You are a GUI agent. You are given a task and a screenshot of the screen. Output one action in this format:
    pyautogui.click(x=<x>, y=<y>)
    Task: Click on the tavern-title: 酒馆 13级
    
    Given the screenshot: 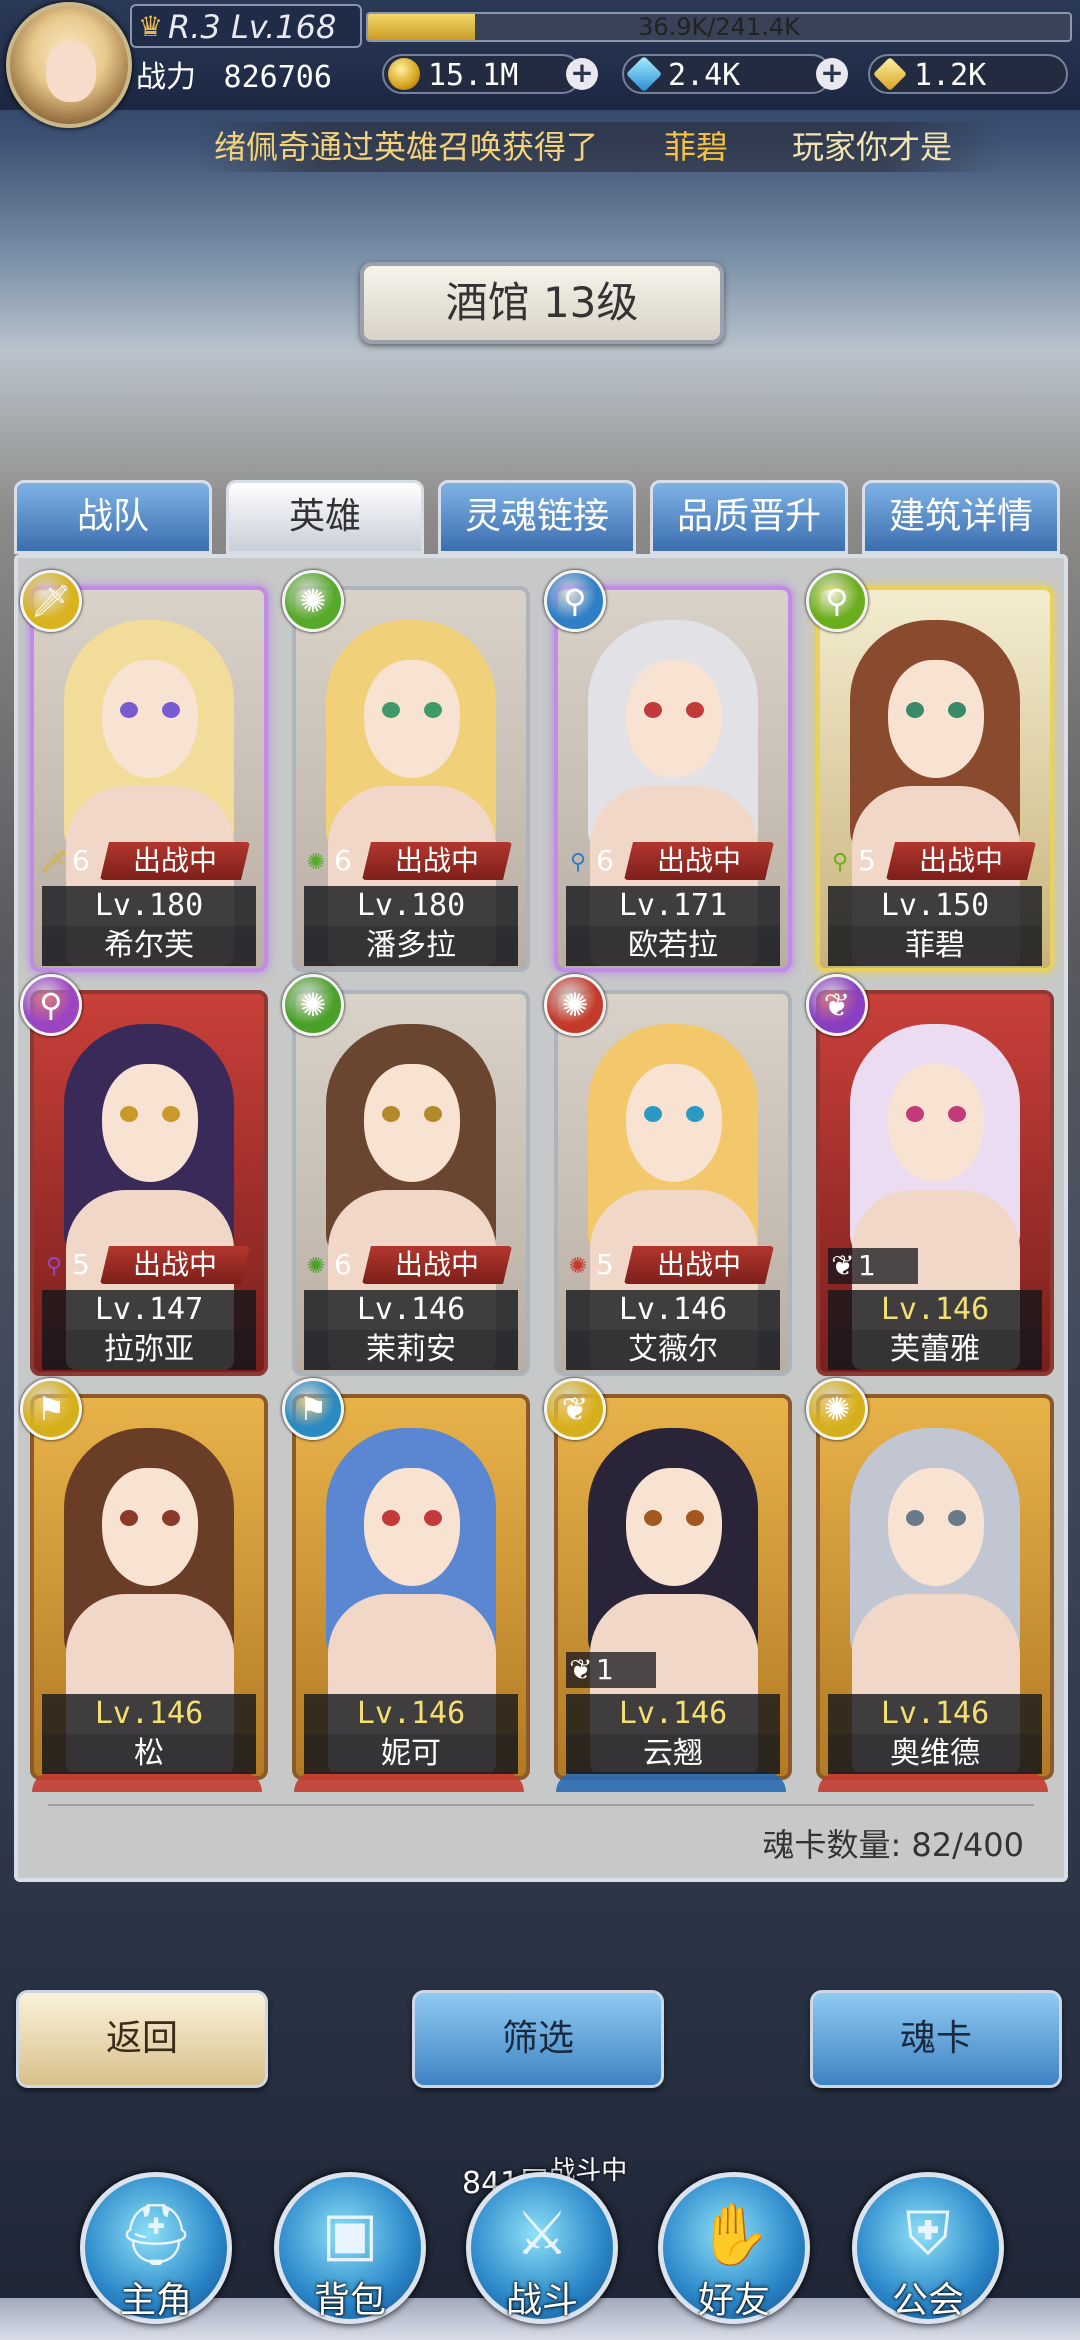 What is the action you would take?
    pyautogui.click(x=542, y=303)
    